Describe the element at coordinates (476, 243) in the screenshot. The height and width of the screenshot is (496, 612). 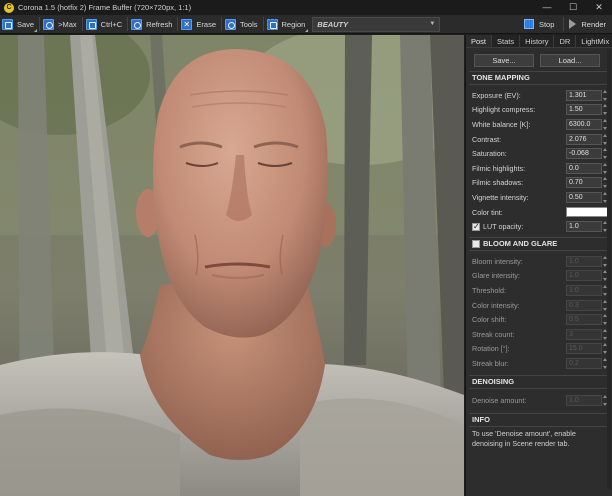
I see `bloom-glare-checkbox` at that location.